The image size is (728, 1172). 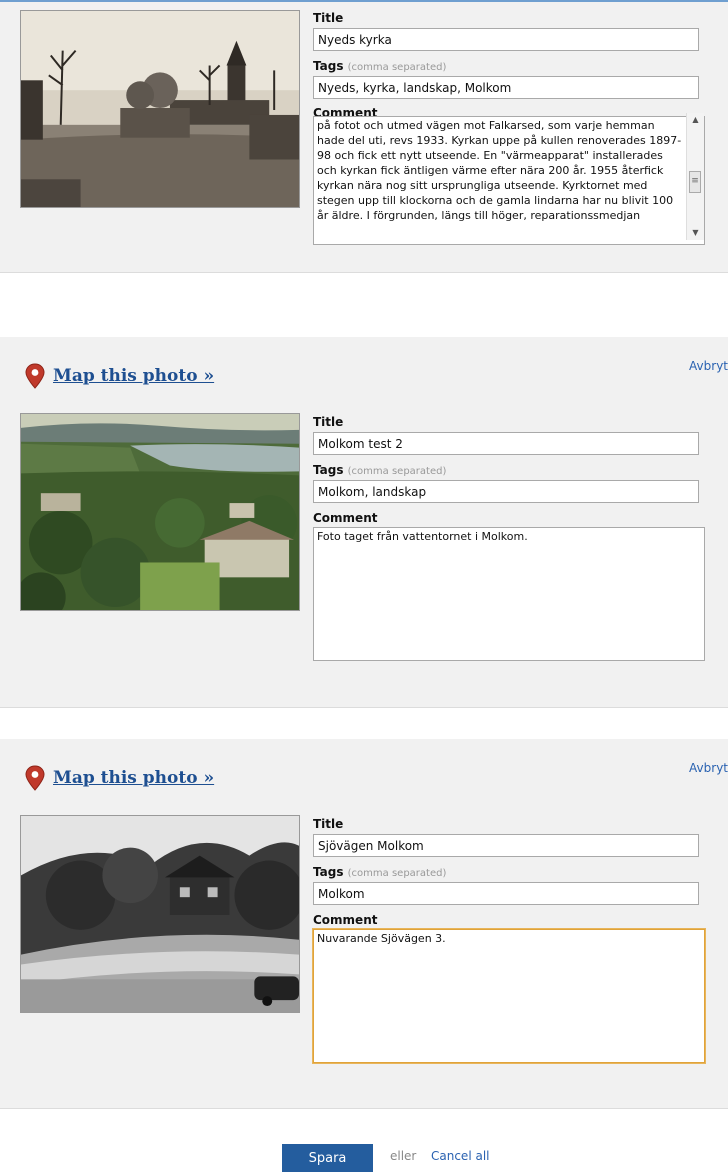 I want to click on form-footer: Spara eller Cancel all, so click(x=364, y=1142).